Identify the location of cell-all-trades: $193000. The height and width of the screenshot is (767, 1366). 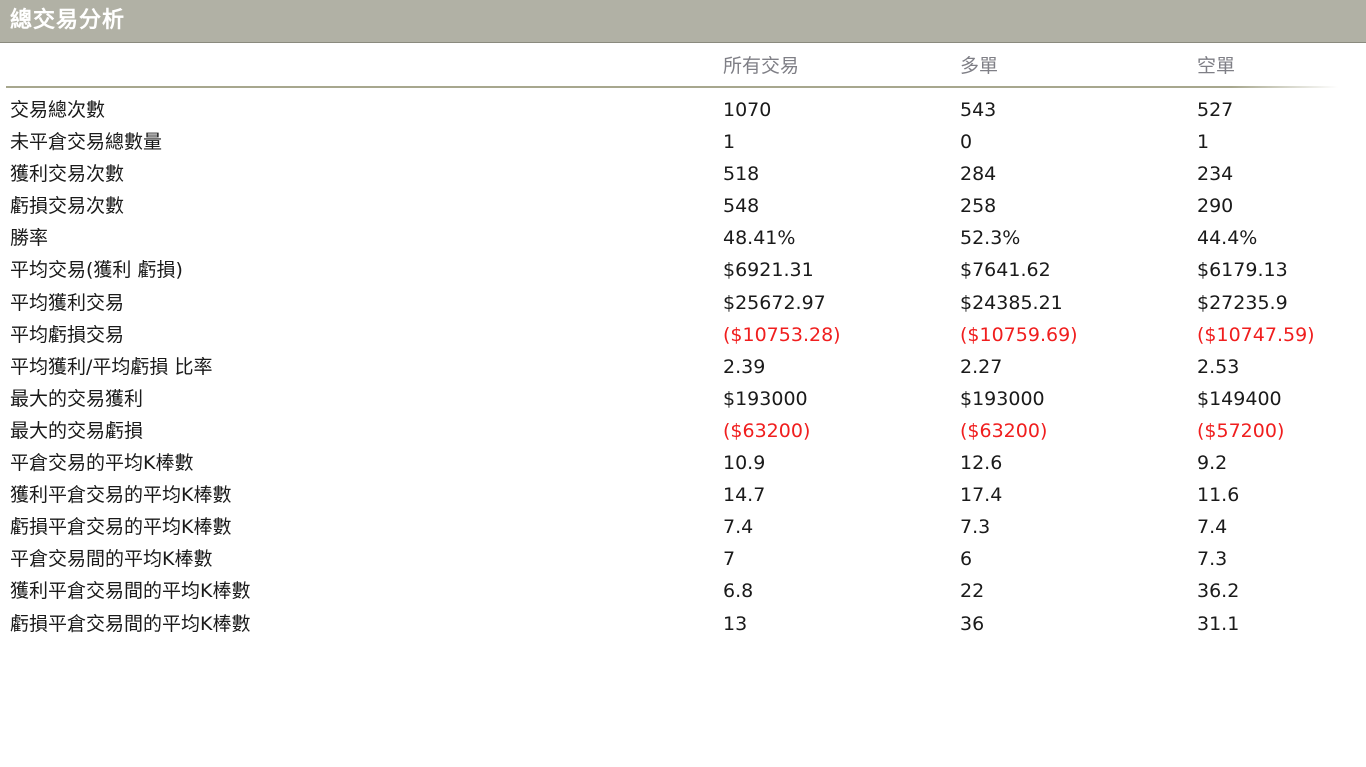
(765, 398).